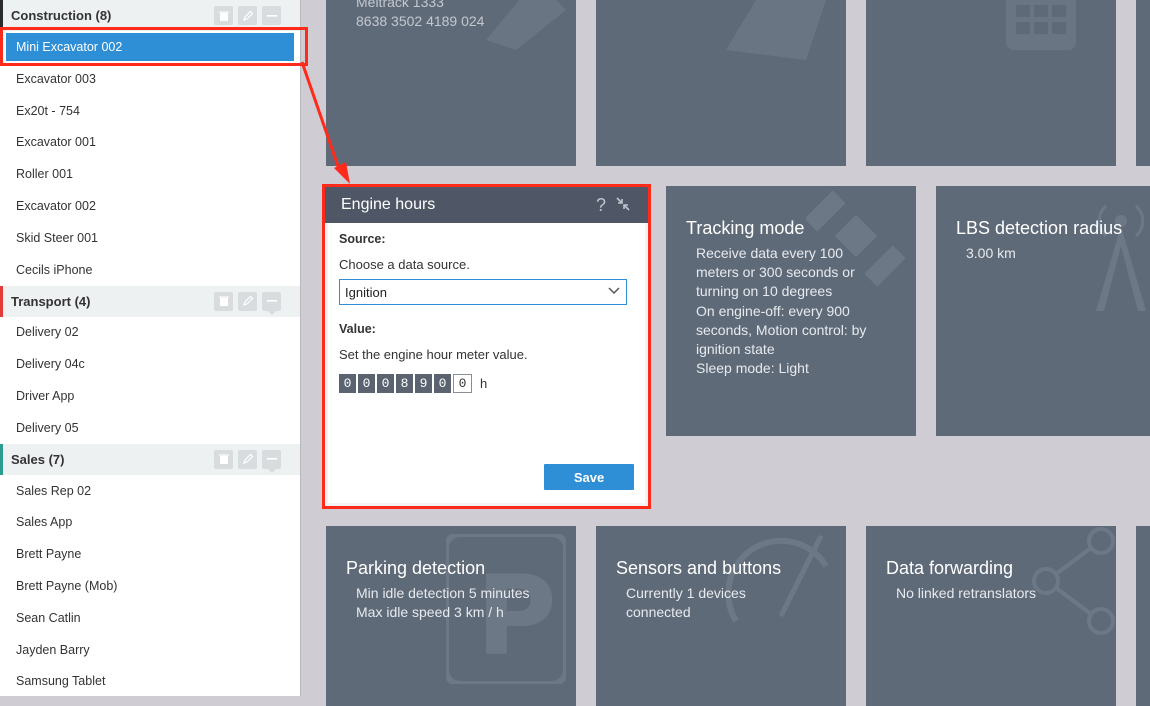 This screenshot has width=1150, height=706. What do you see at coordinates (420, 21) in the screenshot?
I see `device-imei: 8638 3502 4189 024` at bounding box center [420, 21].